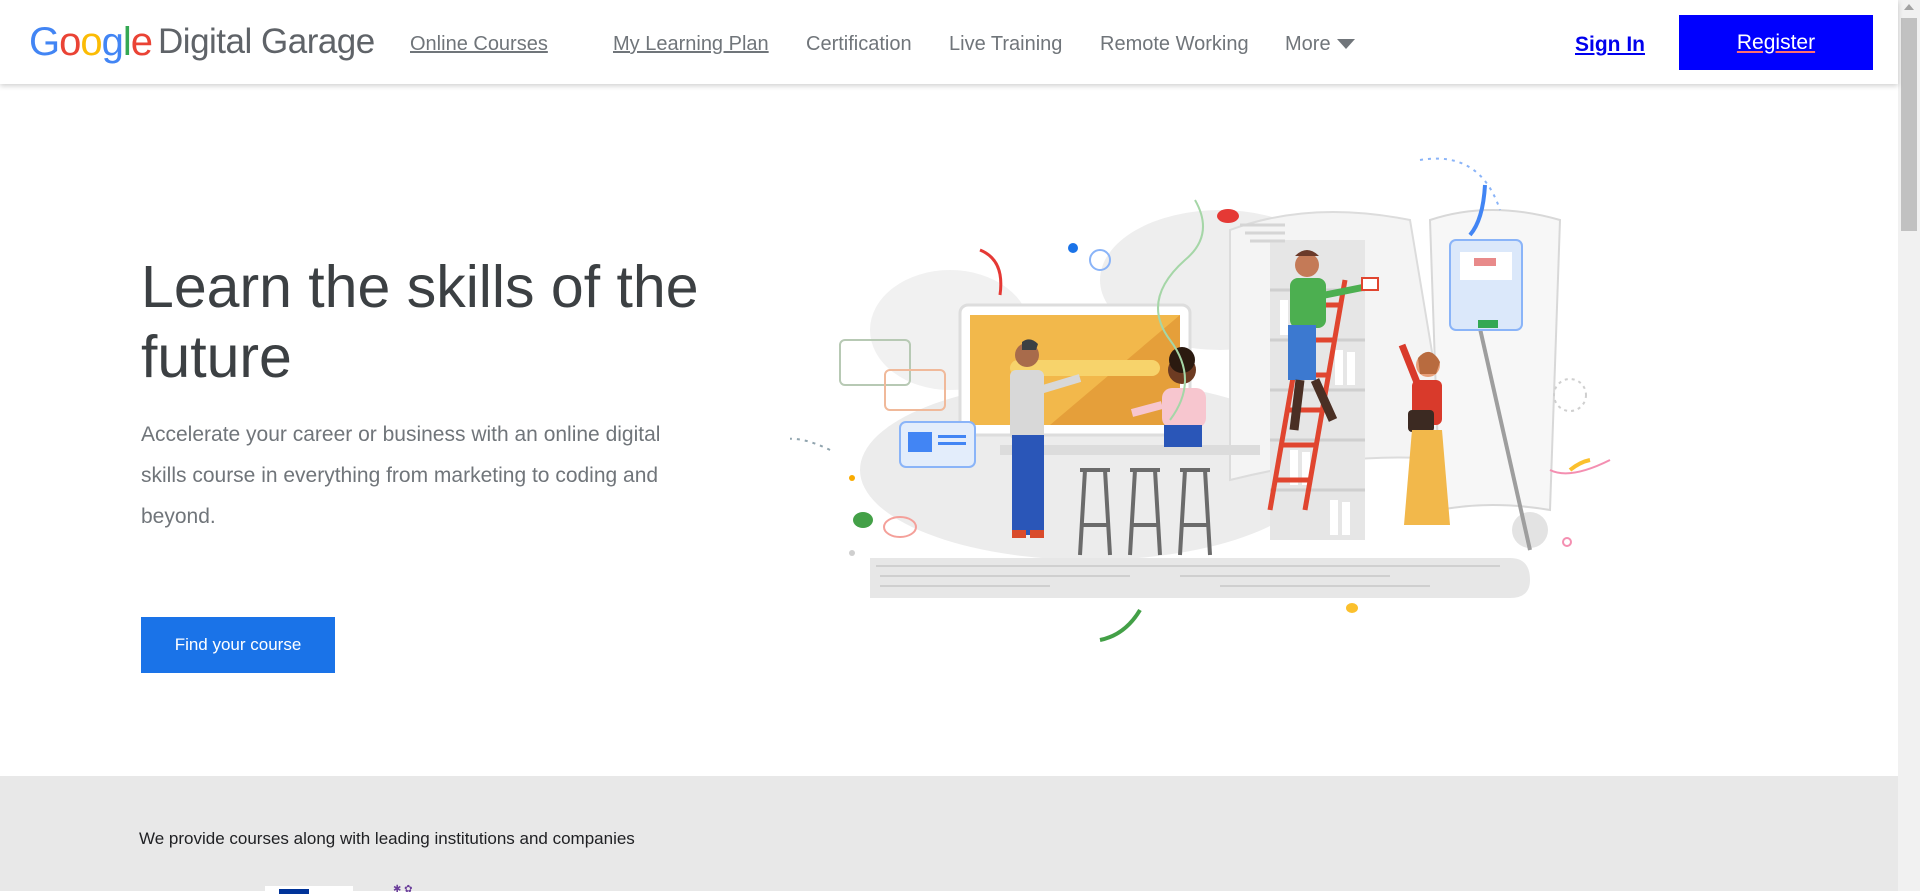 This screenshot has width=1920, height=895. What do you see at coordinates (44, 41) in the screenshot?
I see `logo-letter: G` at bounding box center [44, 41].